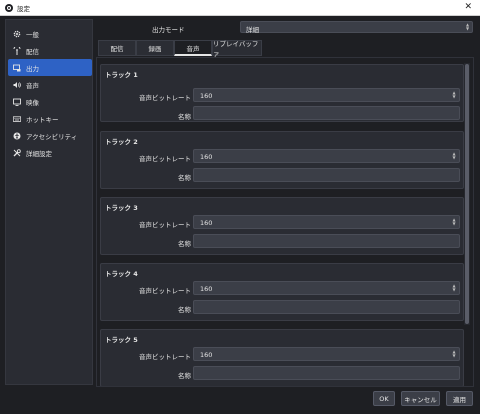 Image resolution: width=480 pixels, height=414 pixels. I want to click on sidebar-item-hotkeys: ホットキー, so click(50, 118).